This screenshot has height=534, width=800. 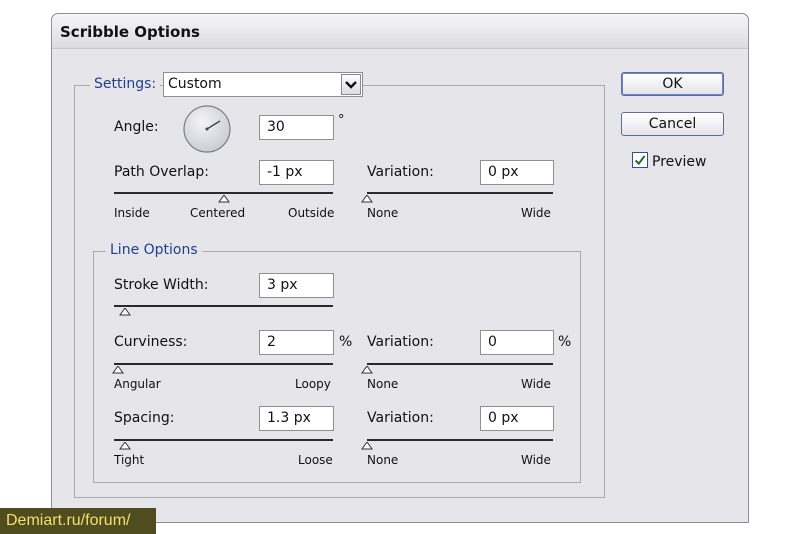 What do you see at coordinates (536, 384) in the screenshot?
I see `curviness-variation-max-label: Wide` at bounding box center [536, 384].